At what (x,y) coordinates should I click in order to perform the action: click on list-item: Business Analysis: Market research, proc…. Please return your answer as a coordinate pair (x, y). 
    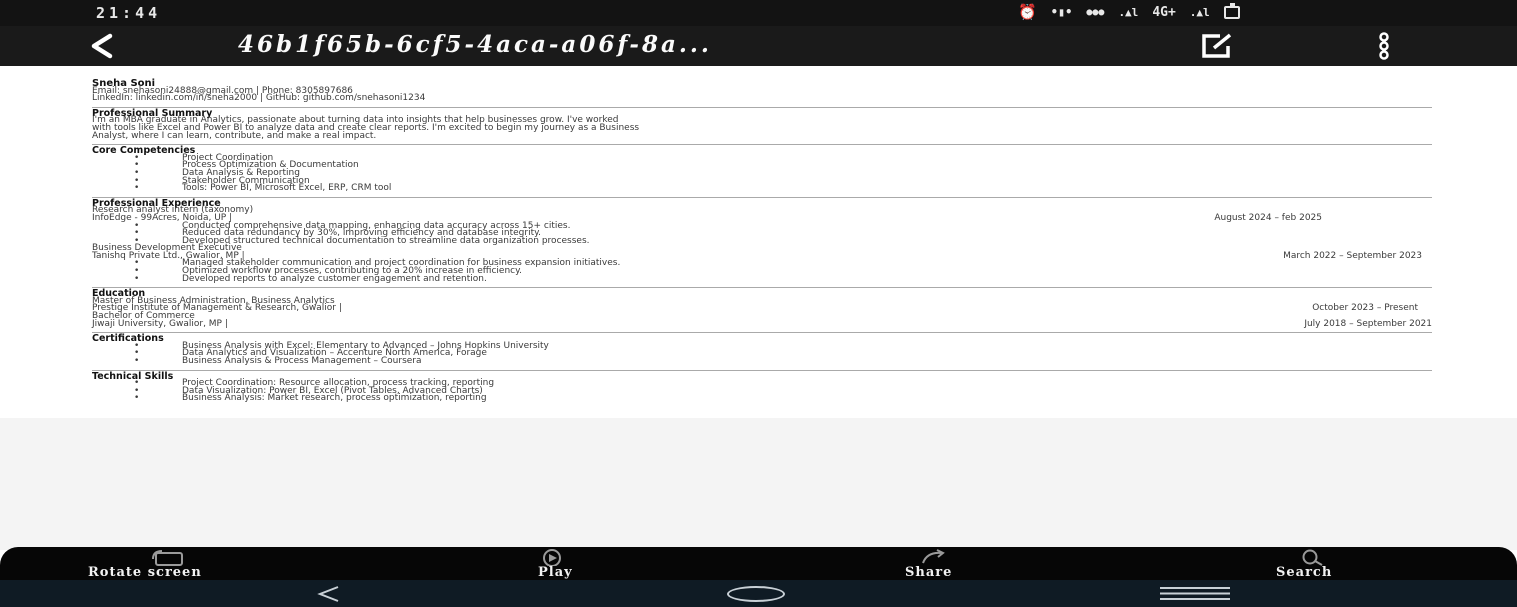
    Looking at the image, I should click on (762, 398).